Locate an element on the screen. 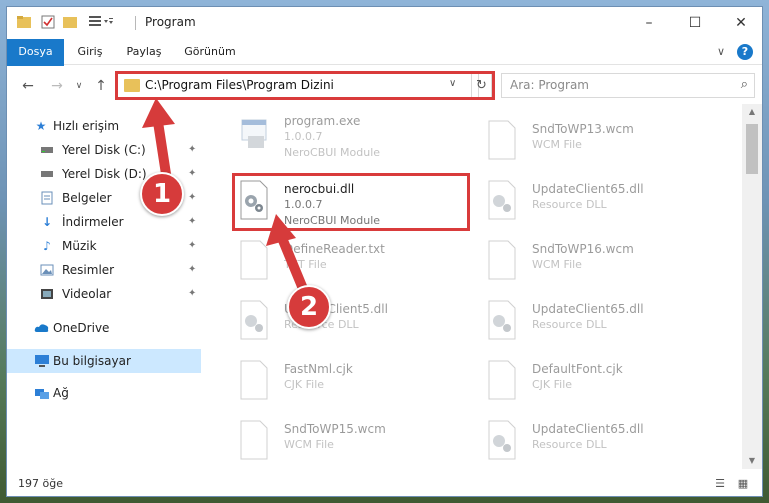 Image resolution: width=769 pixels, height=503 pixels. callout-step-1: 1 is located at coordinates (162, 194).